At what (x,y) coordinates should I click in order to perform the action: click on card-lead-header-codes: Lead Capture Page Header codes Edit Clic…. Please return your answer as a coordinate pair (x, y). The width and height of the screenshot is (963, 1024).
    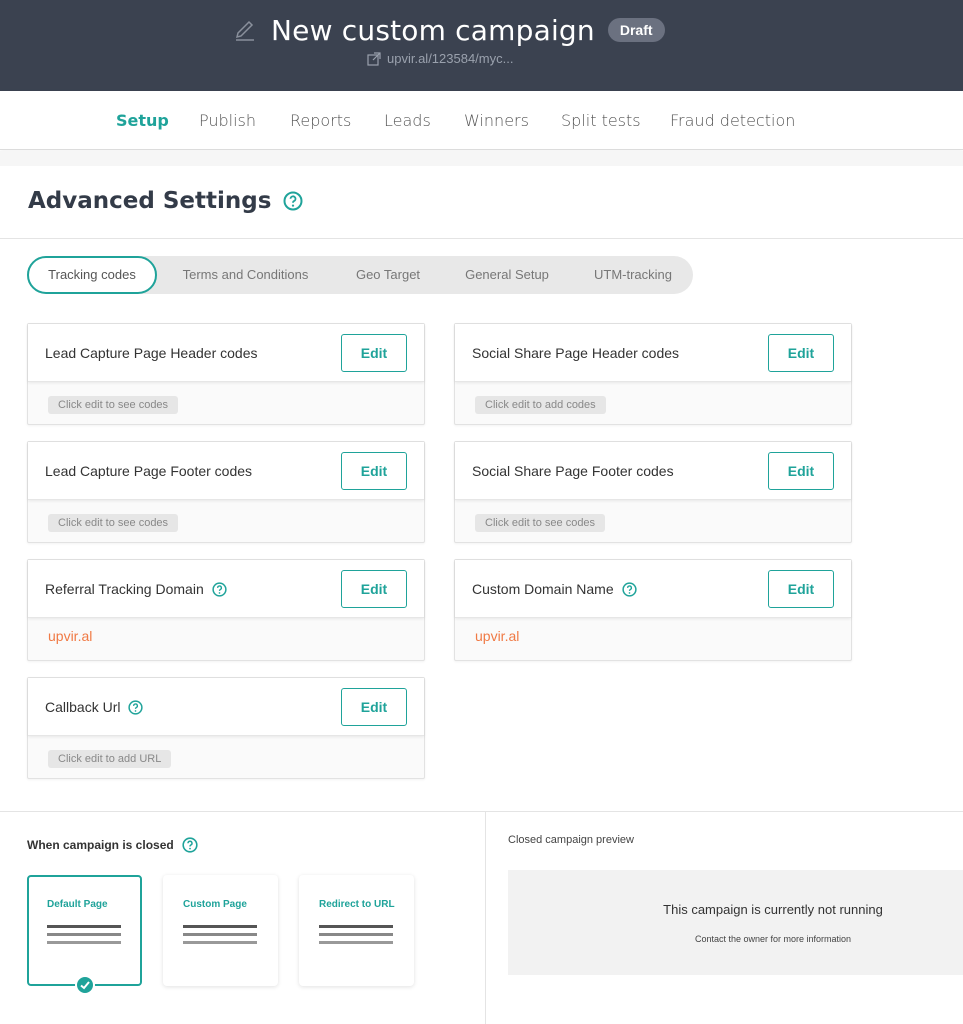
    Looking at the image, I should click on (226, 374).